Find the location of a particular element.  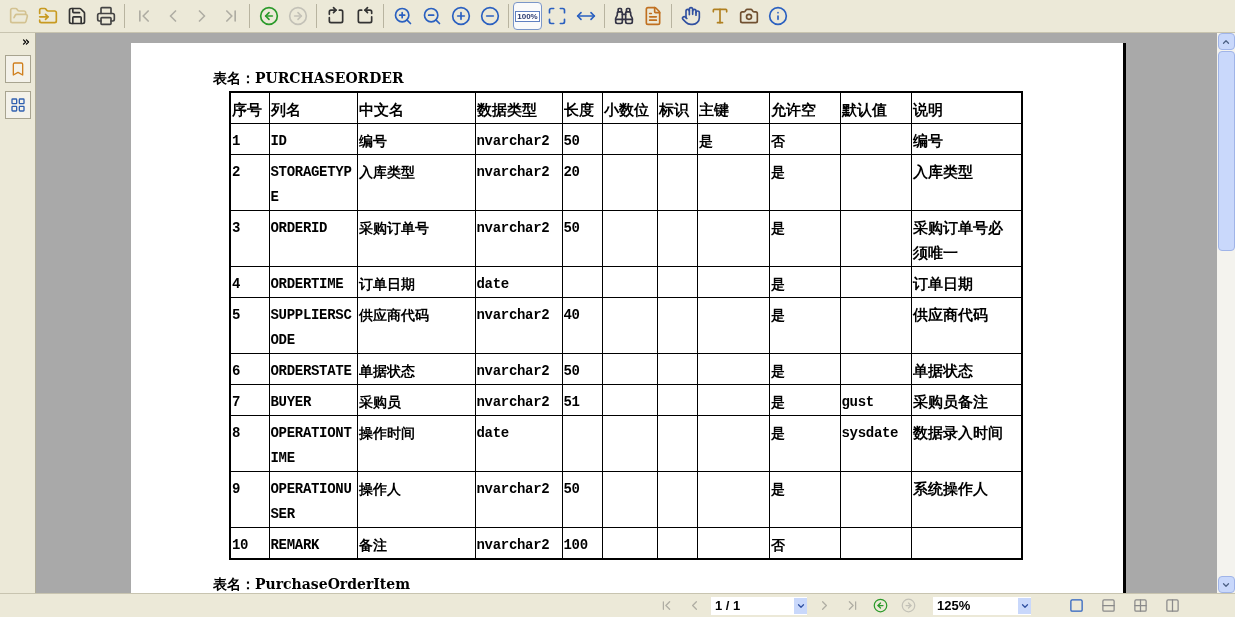

table-cell: ORDERTIME is located at coordinates (313, 282).